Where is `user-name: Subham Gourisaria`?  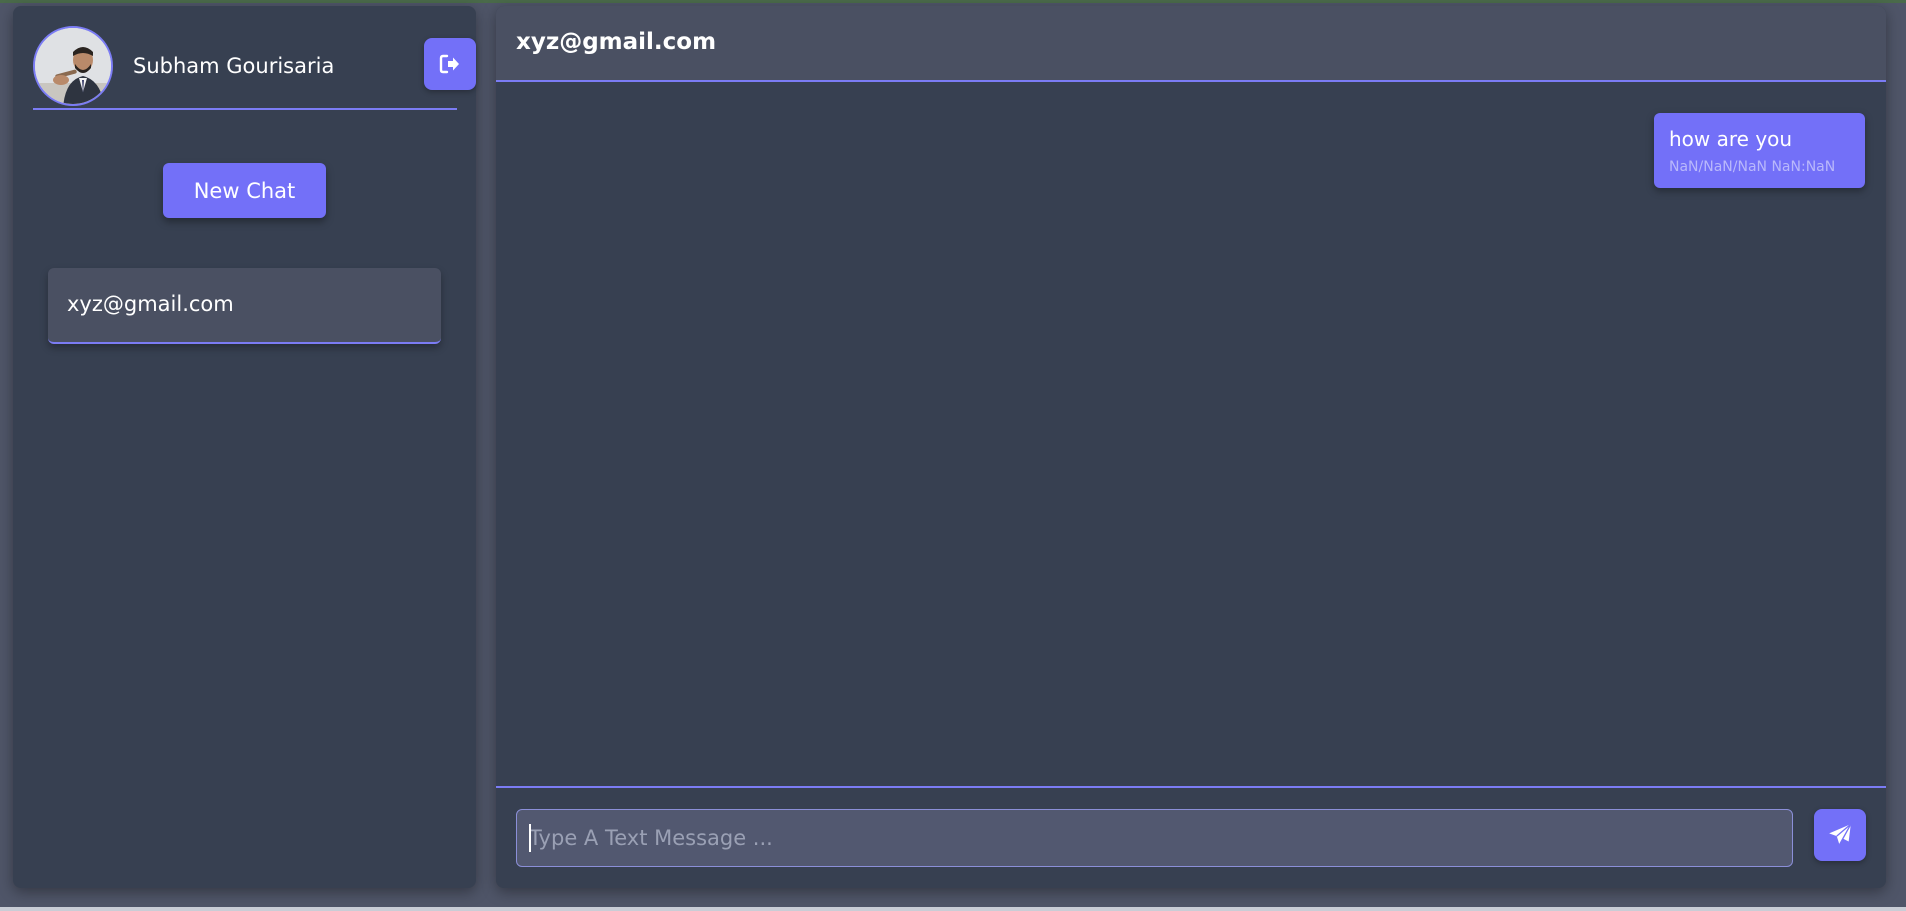 user-name: Subham Gourisaria is located at coordinates (234, 66).